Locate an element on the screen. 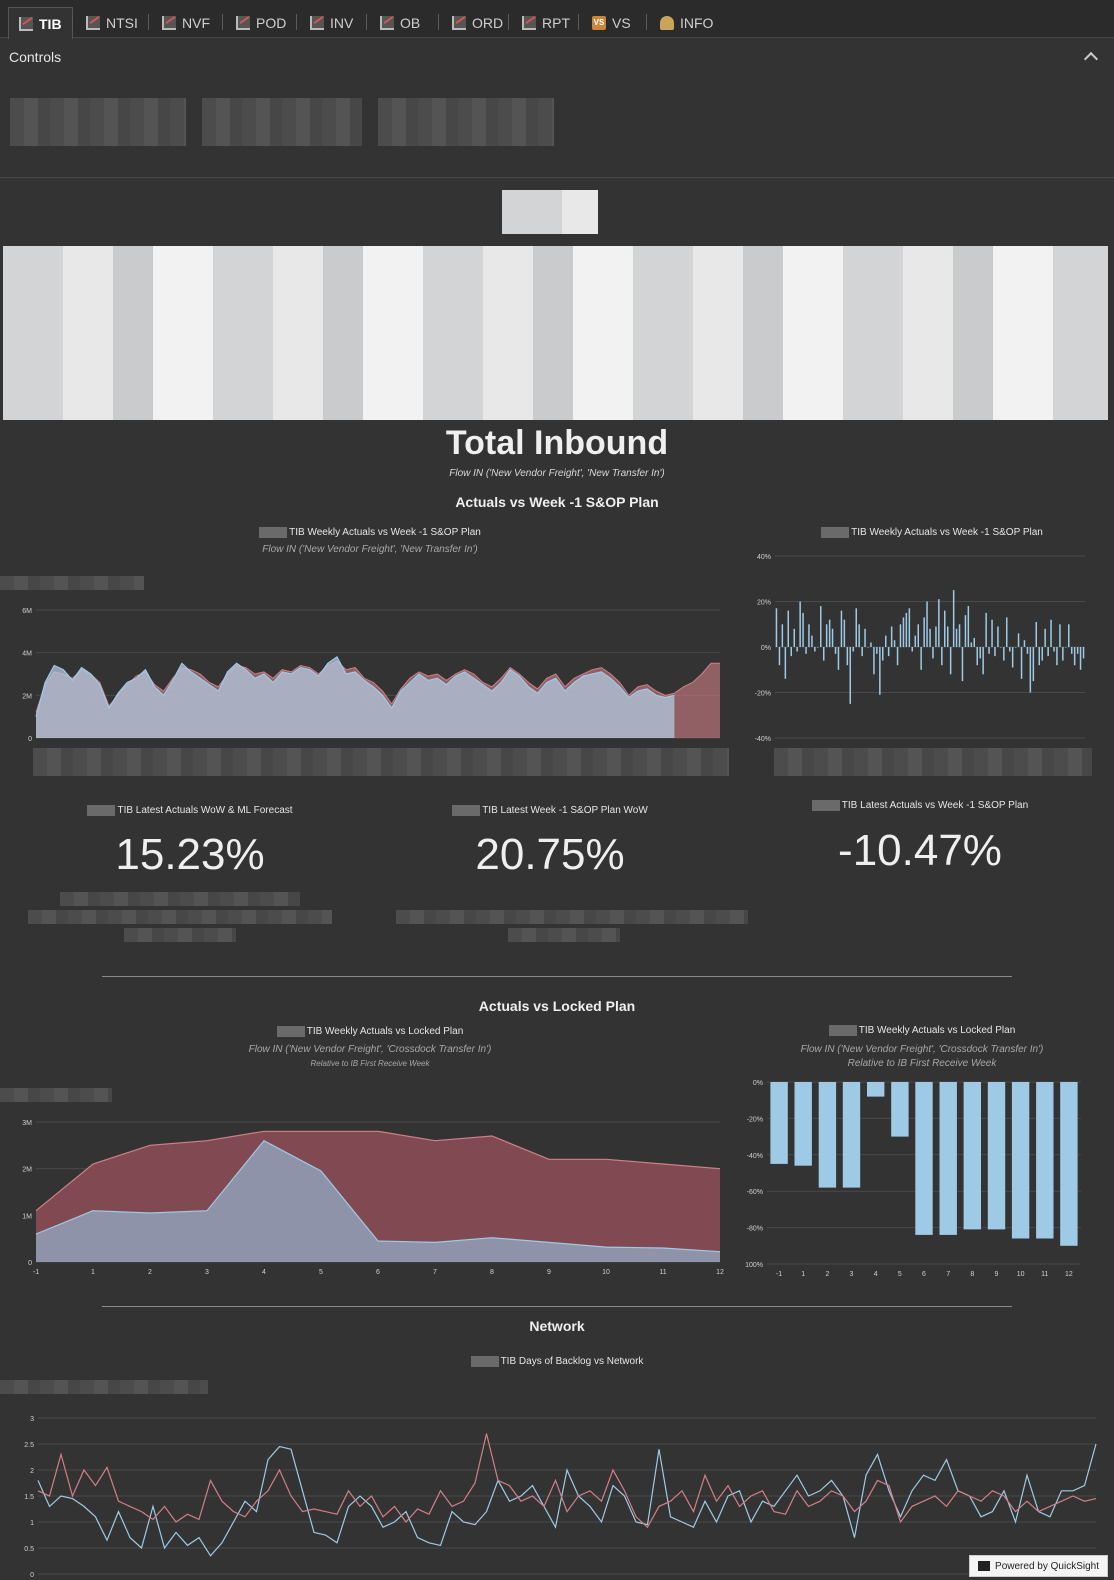  visual-title-weekly-sop-pct-text: TIB Weekly Actuals vs Week -1 S&OP Plan is located at coordinates (947, 533).